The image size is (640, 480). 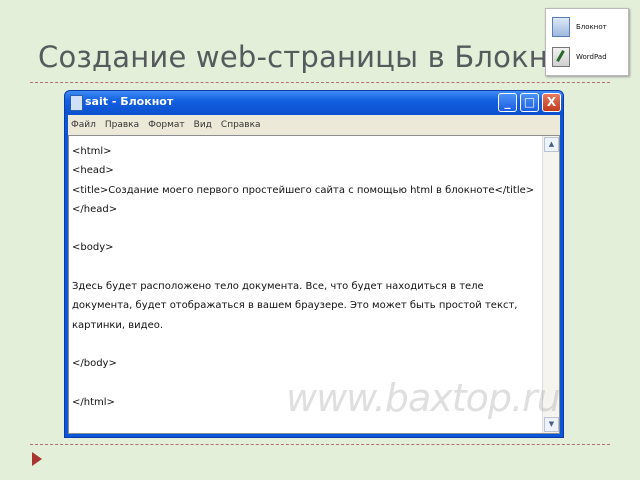 What do you see at coordinates (129, 101) in the screenshot?
I see `window-title: sait - Блокнот` at bounding box center [129, 101].